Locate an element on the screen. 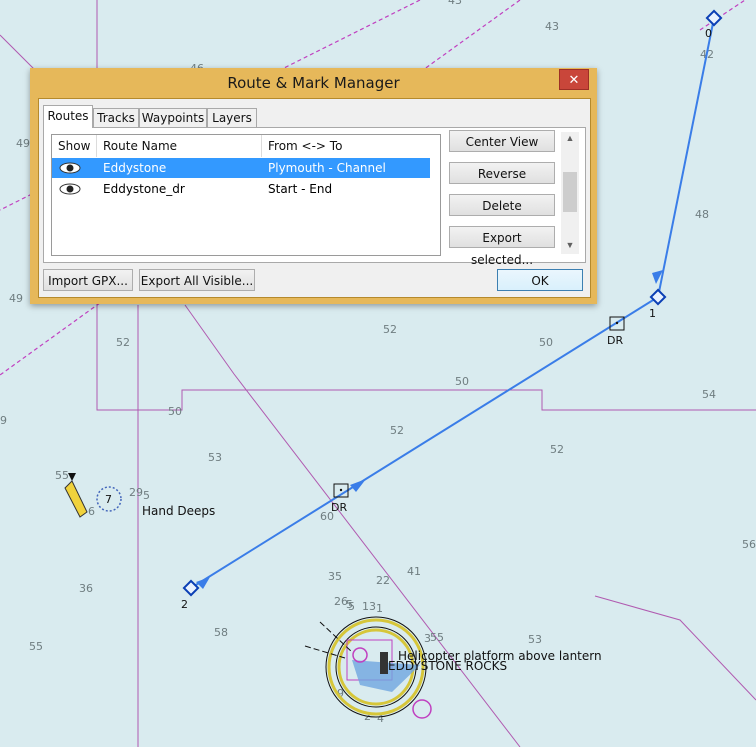 This screenshot has width=756, height=747. sounding: 29 is located at coordinates (136, 492).